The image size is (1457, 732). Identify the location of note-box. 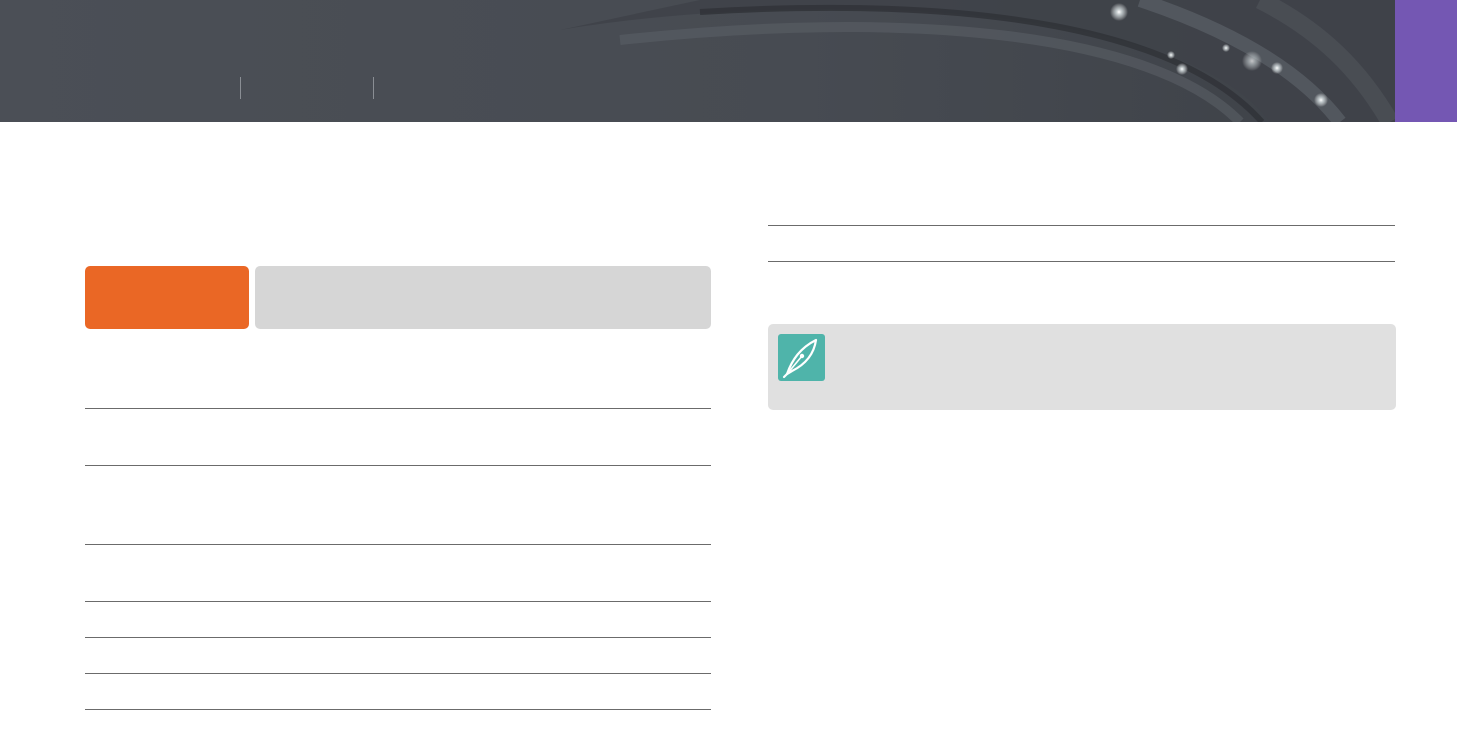
(1082, 367).